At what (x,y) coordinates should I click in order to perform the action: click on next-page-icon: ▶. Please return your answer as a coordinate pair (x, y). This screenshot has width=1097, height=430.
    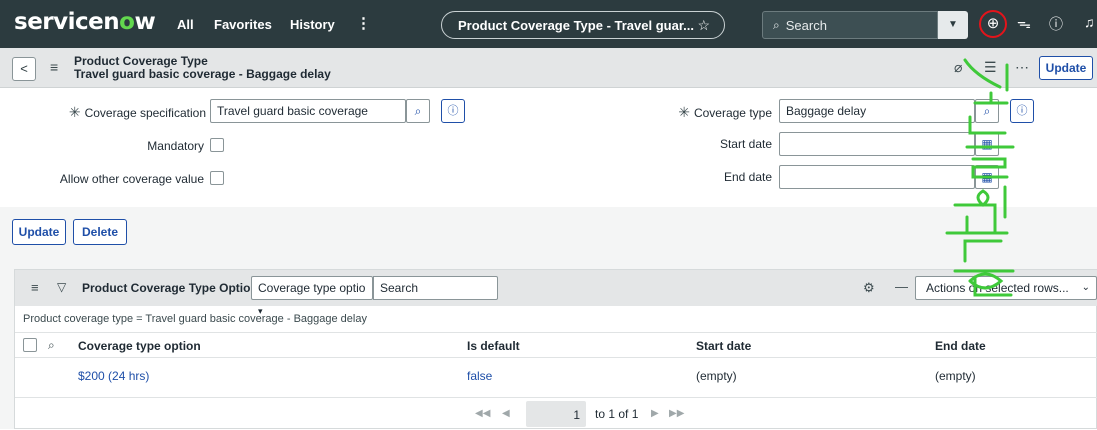
    Looking at the image, I should click on (655, 413).